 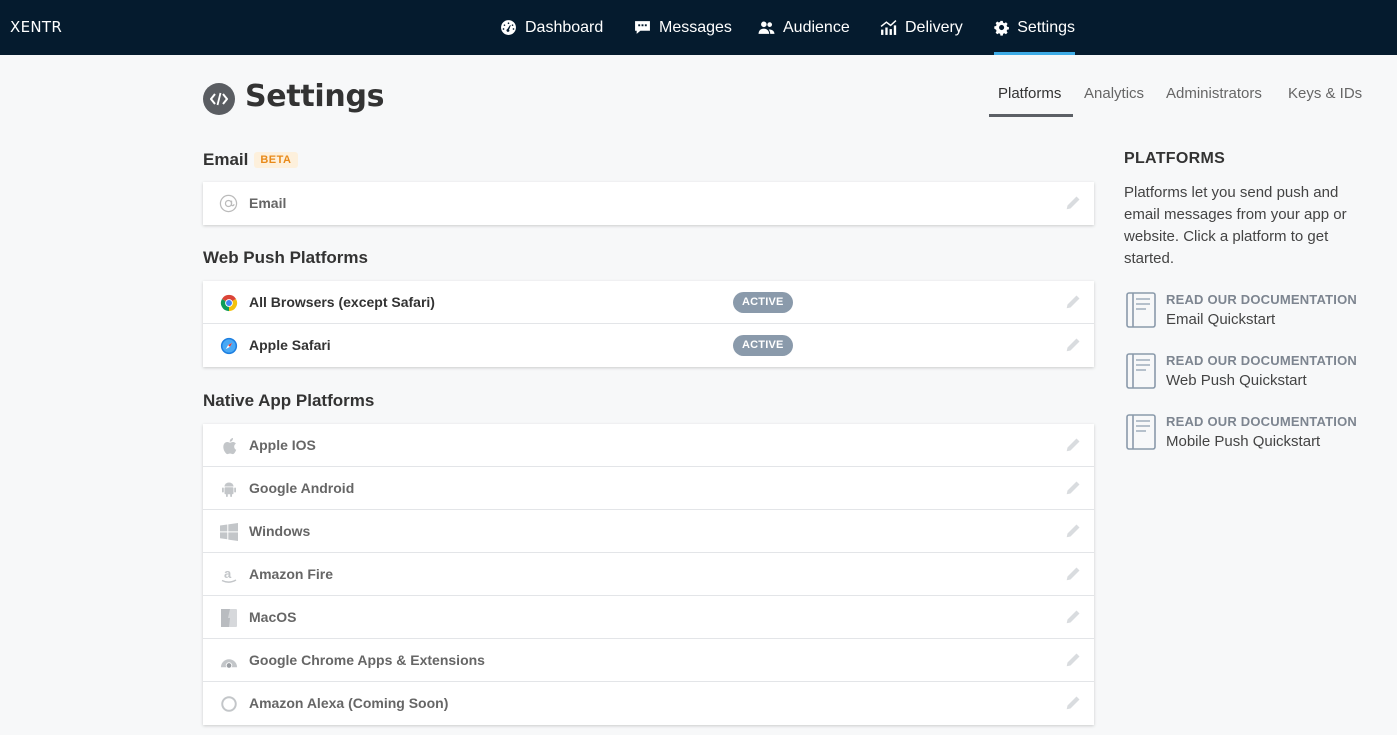 What do you see at coordinates (219, 99) in the screenshot?
I see `code-icon` at bounding box center [219, 99].